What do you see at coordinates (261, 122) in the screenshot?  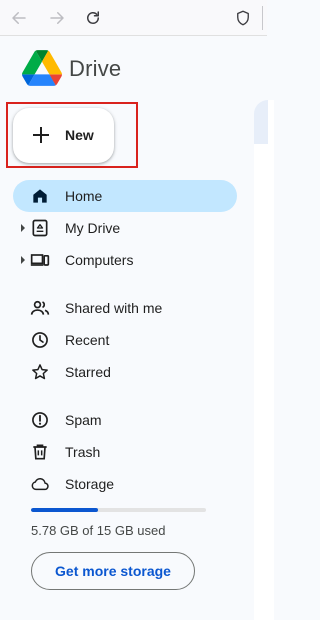 I see `main-content-header` at bounding box center [261, 122].